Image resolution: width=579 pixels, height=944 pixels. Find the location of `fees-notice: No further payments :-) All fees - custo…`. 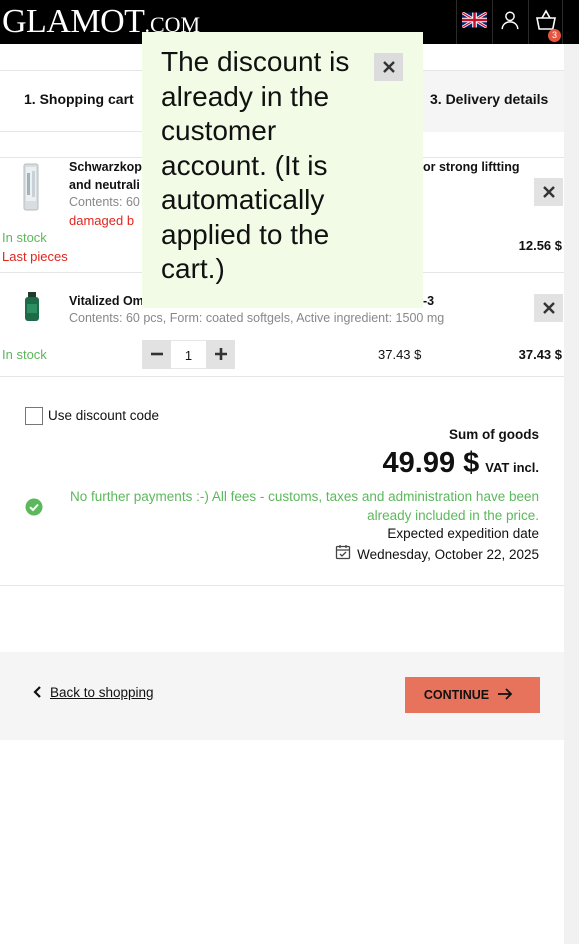

fees-notice: No further payments :-) All fees - custo… is located at coordinates (304, 506).